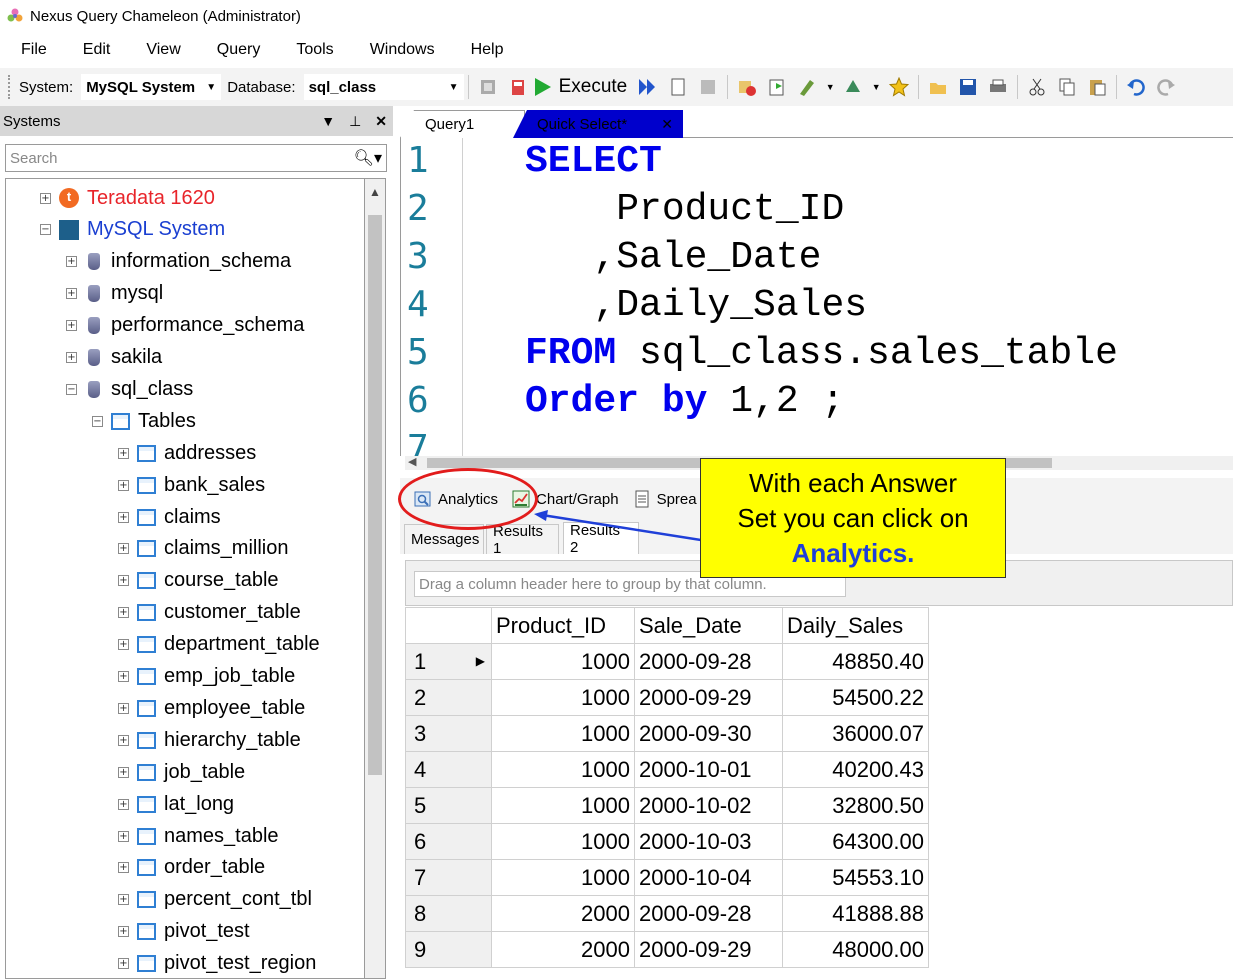 The image size is (1233, 979). Describe the element at coordinates (187, 453) in the screenshot. I see `tree-item: + addresses` at that location.